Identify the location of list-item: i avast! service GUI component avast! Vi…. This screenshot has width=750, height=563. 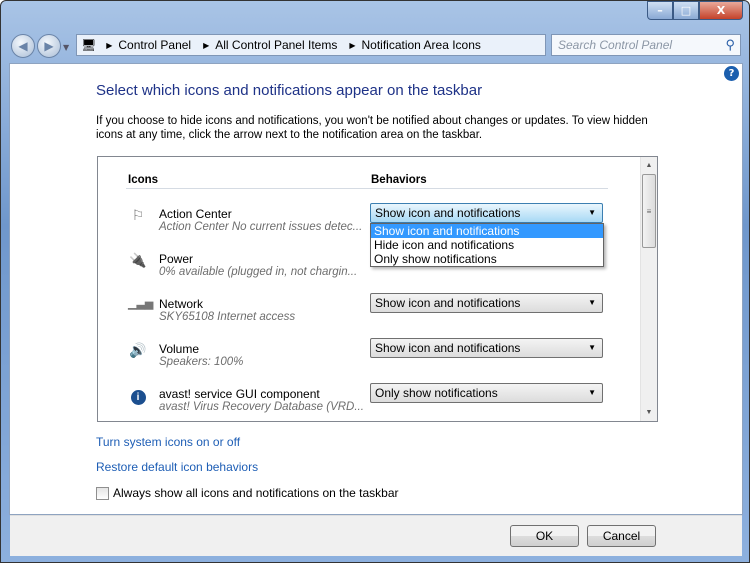
(368, 402).